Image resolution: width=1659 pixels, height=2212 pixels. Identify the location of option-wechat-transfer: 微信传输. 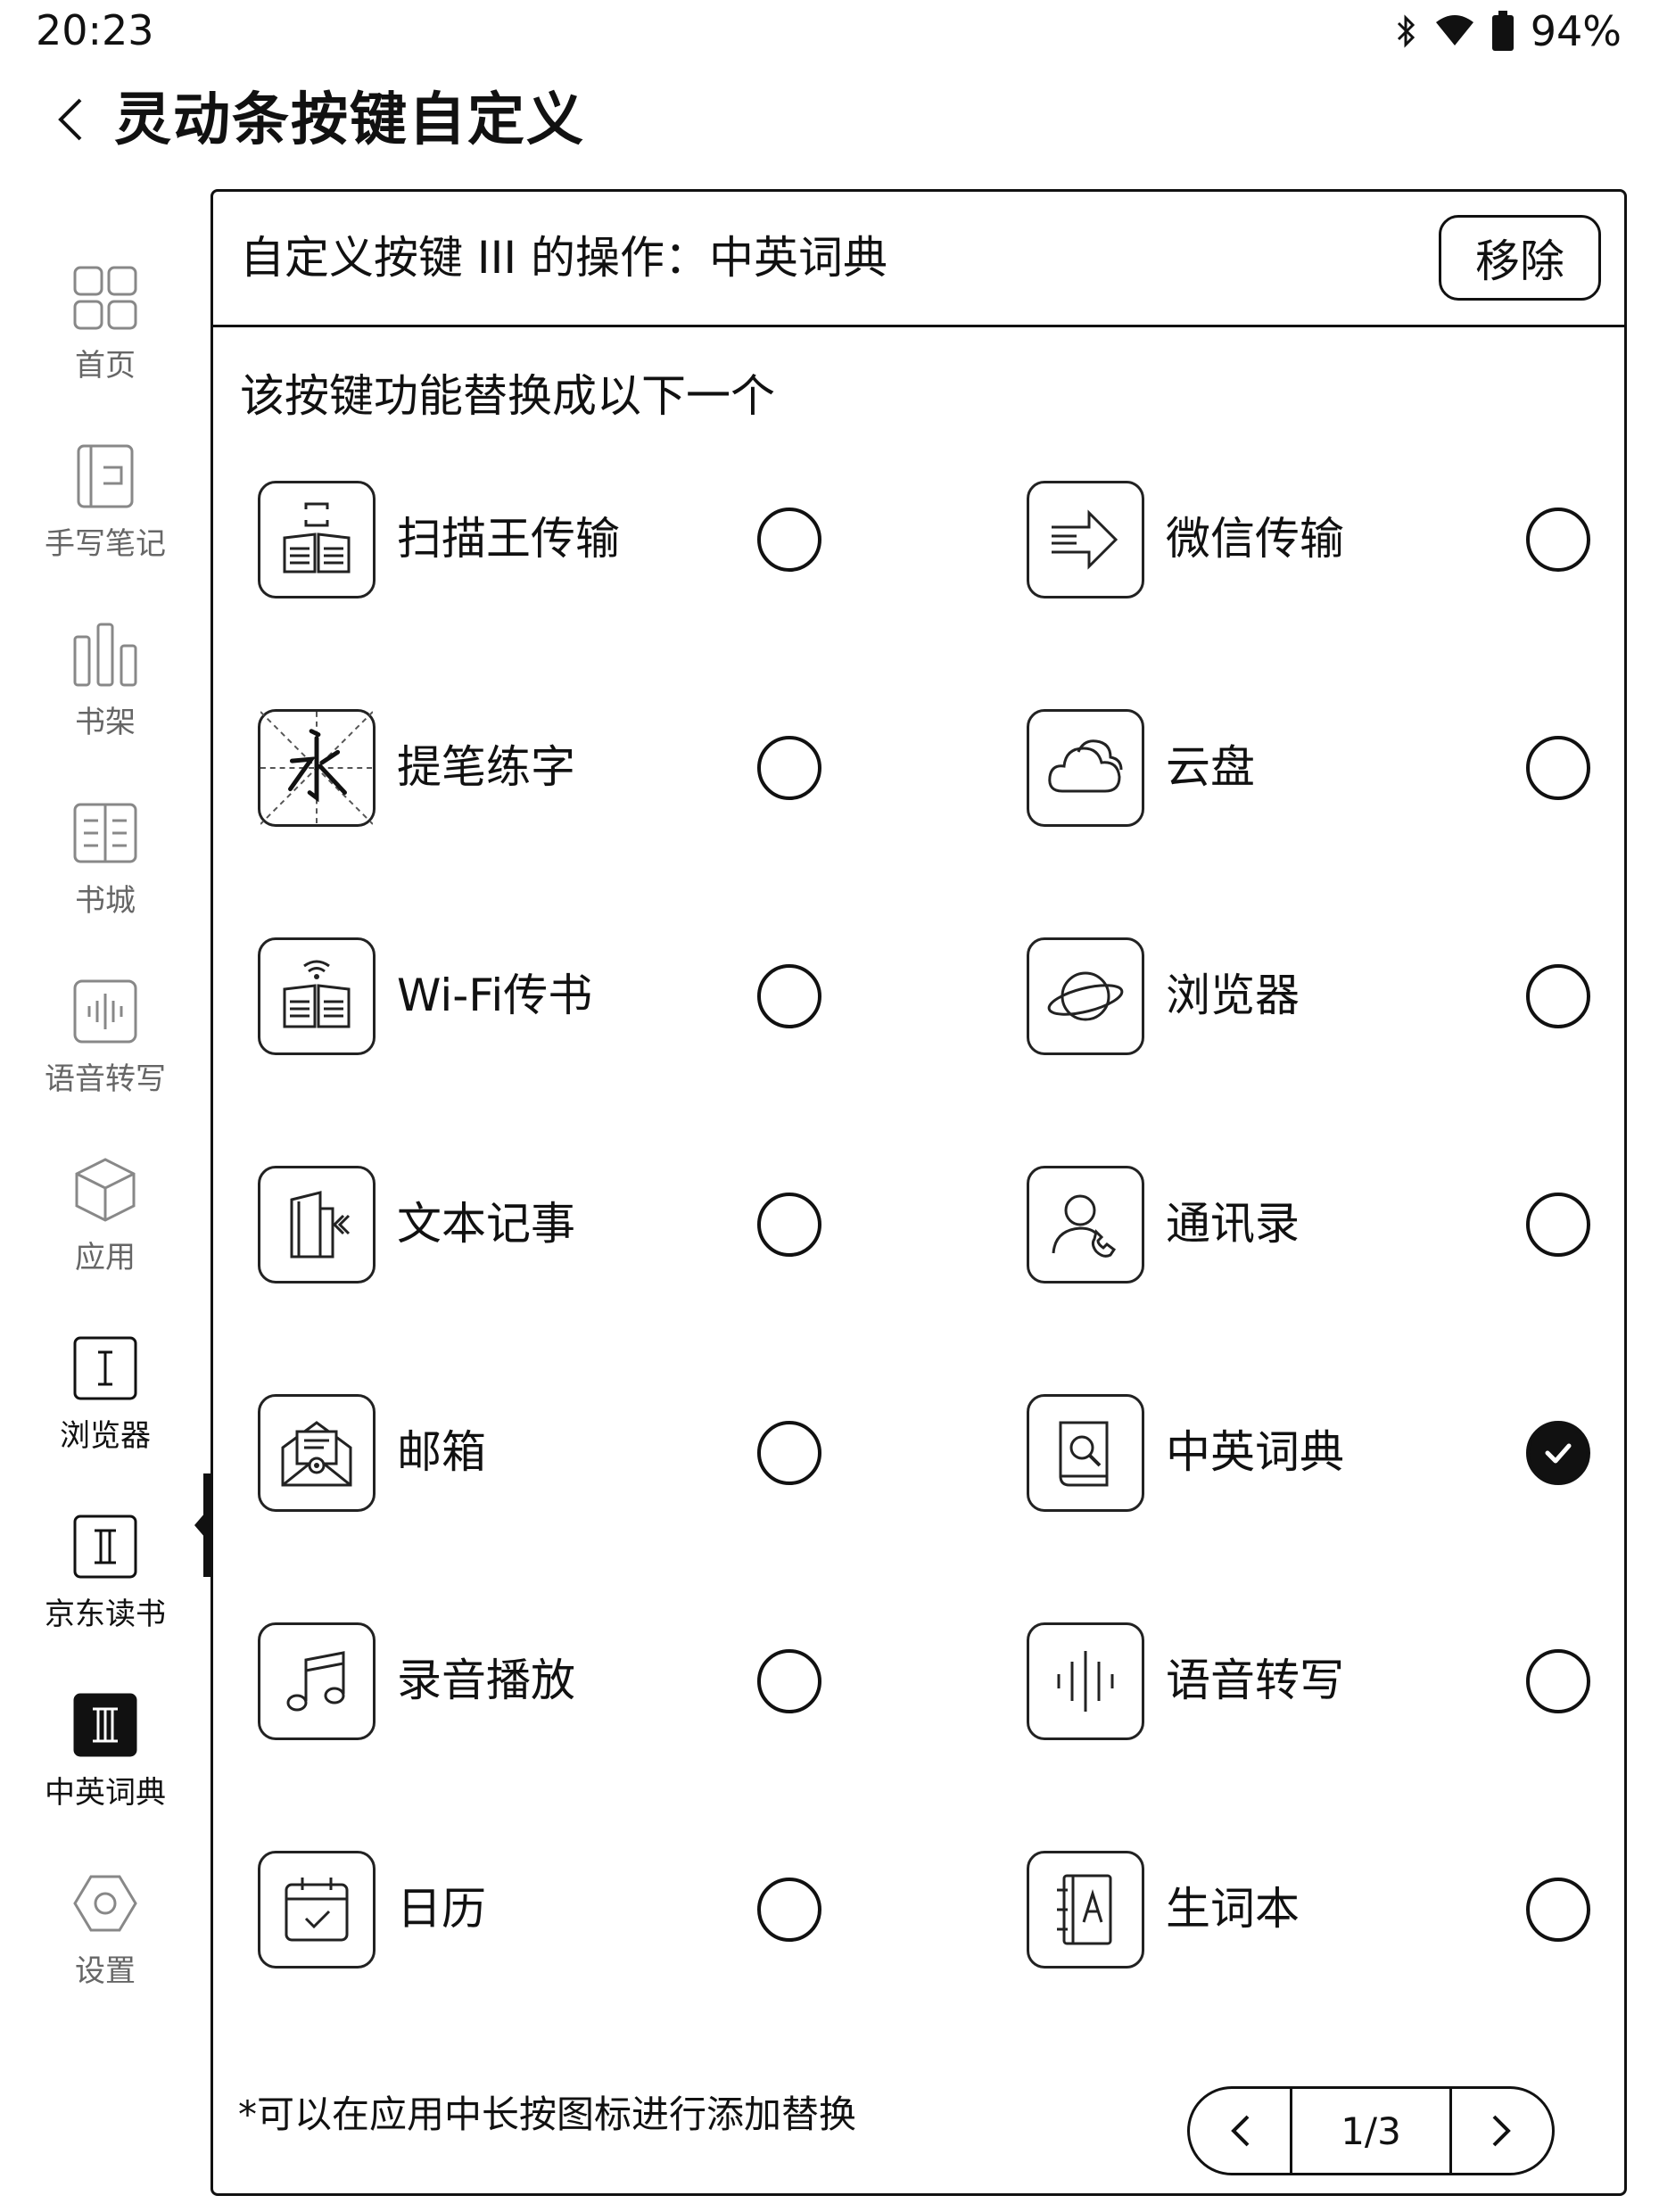
(1339, 544).